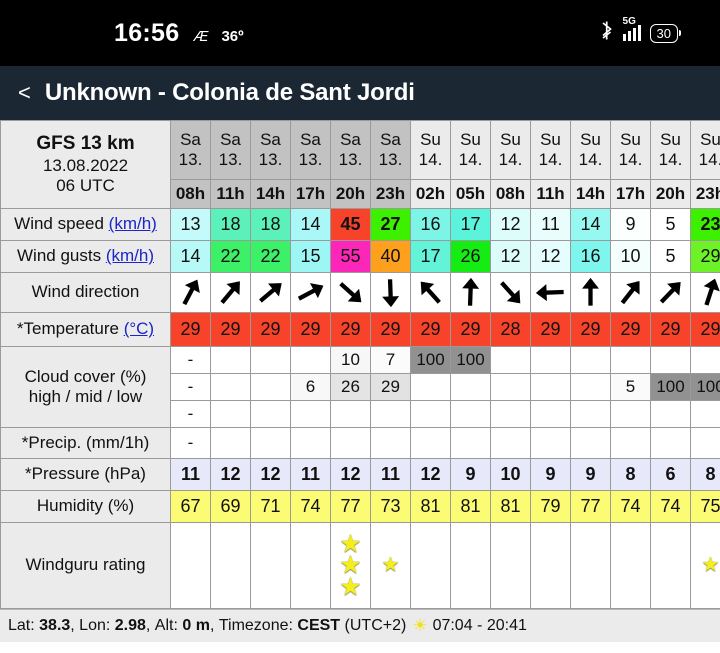 This screenshot has width=720, height=653. Describe the element at coordinates (630, 150) in the screenshot. I see `column-day-12: Su 14.` at that location.